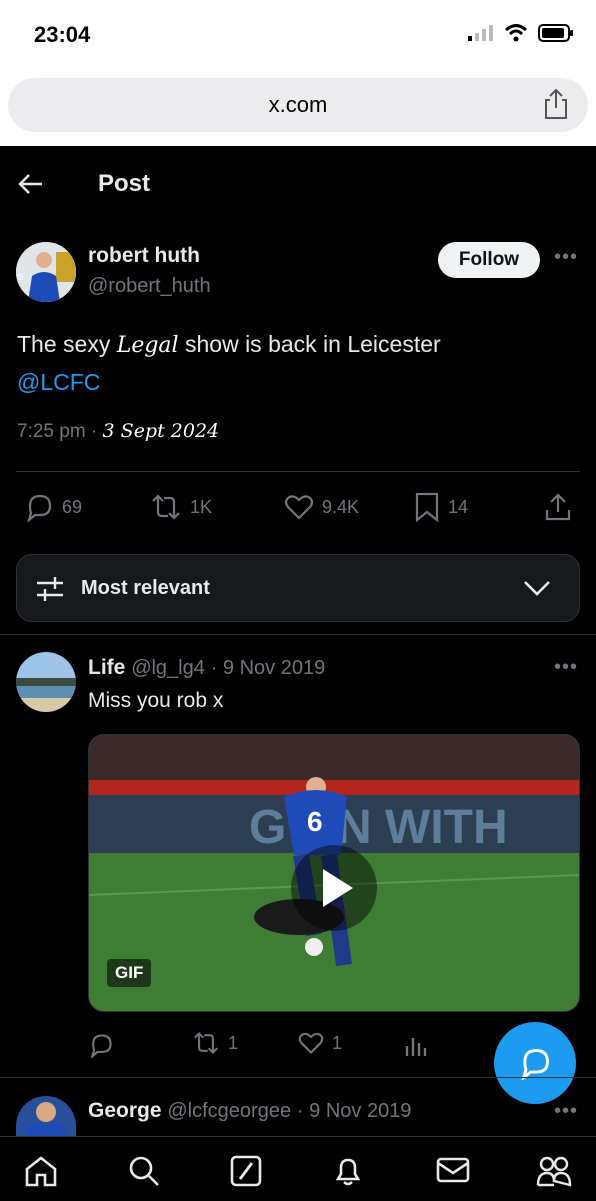 The height and width of the screenshot is (1201, 596). I want to click on reply-like-button: 1, so click(320, 1043).